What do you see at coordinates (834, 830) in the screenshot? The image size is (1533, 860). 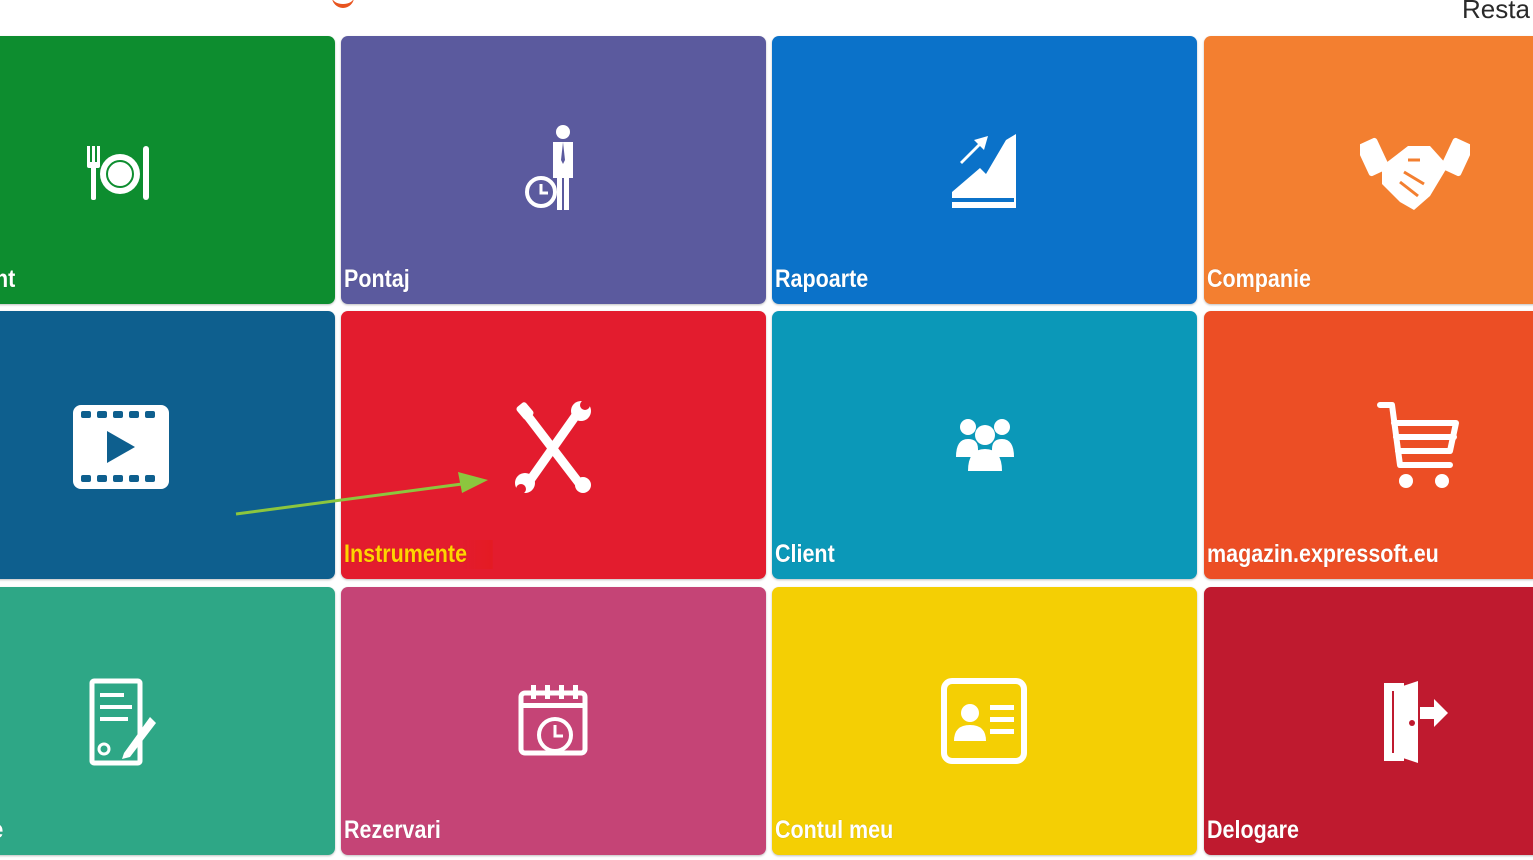 I see `tile-label: Contul meu` at bounding box center [834, 830].